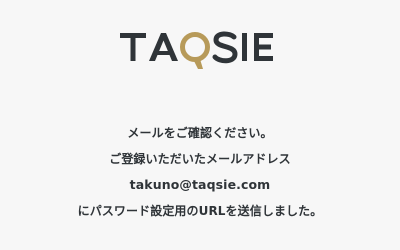  Describe the element at coordinates (200, 211) in the screenshot. I see `message-line-4: にパスワード設定用のURLを送信しました。` at that location.